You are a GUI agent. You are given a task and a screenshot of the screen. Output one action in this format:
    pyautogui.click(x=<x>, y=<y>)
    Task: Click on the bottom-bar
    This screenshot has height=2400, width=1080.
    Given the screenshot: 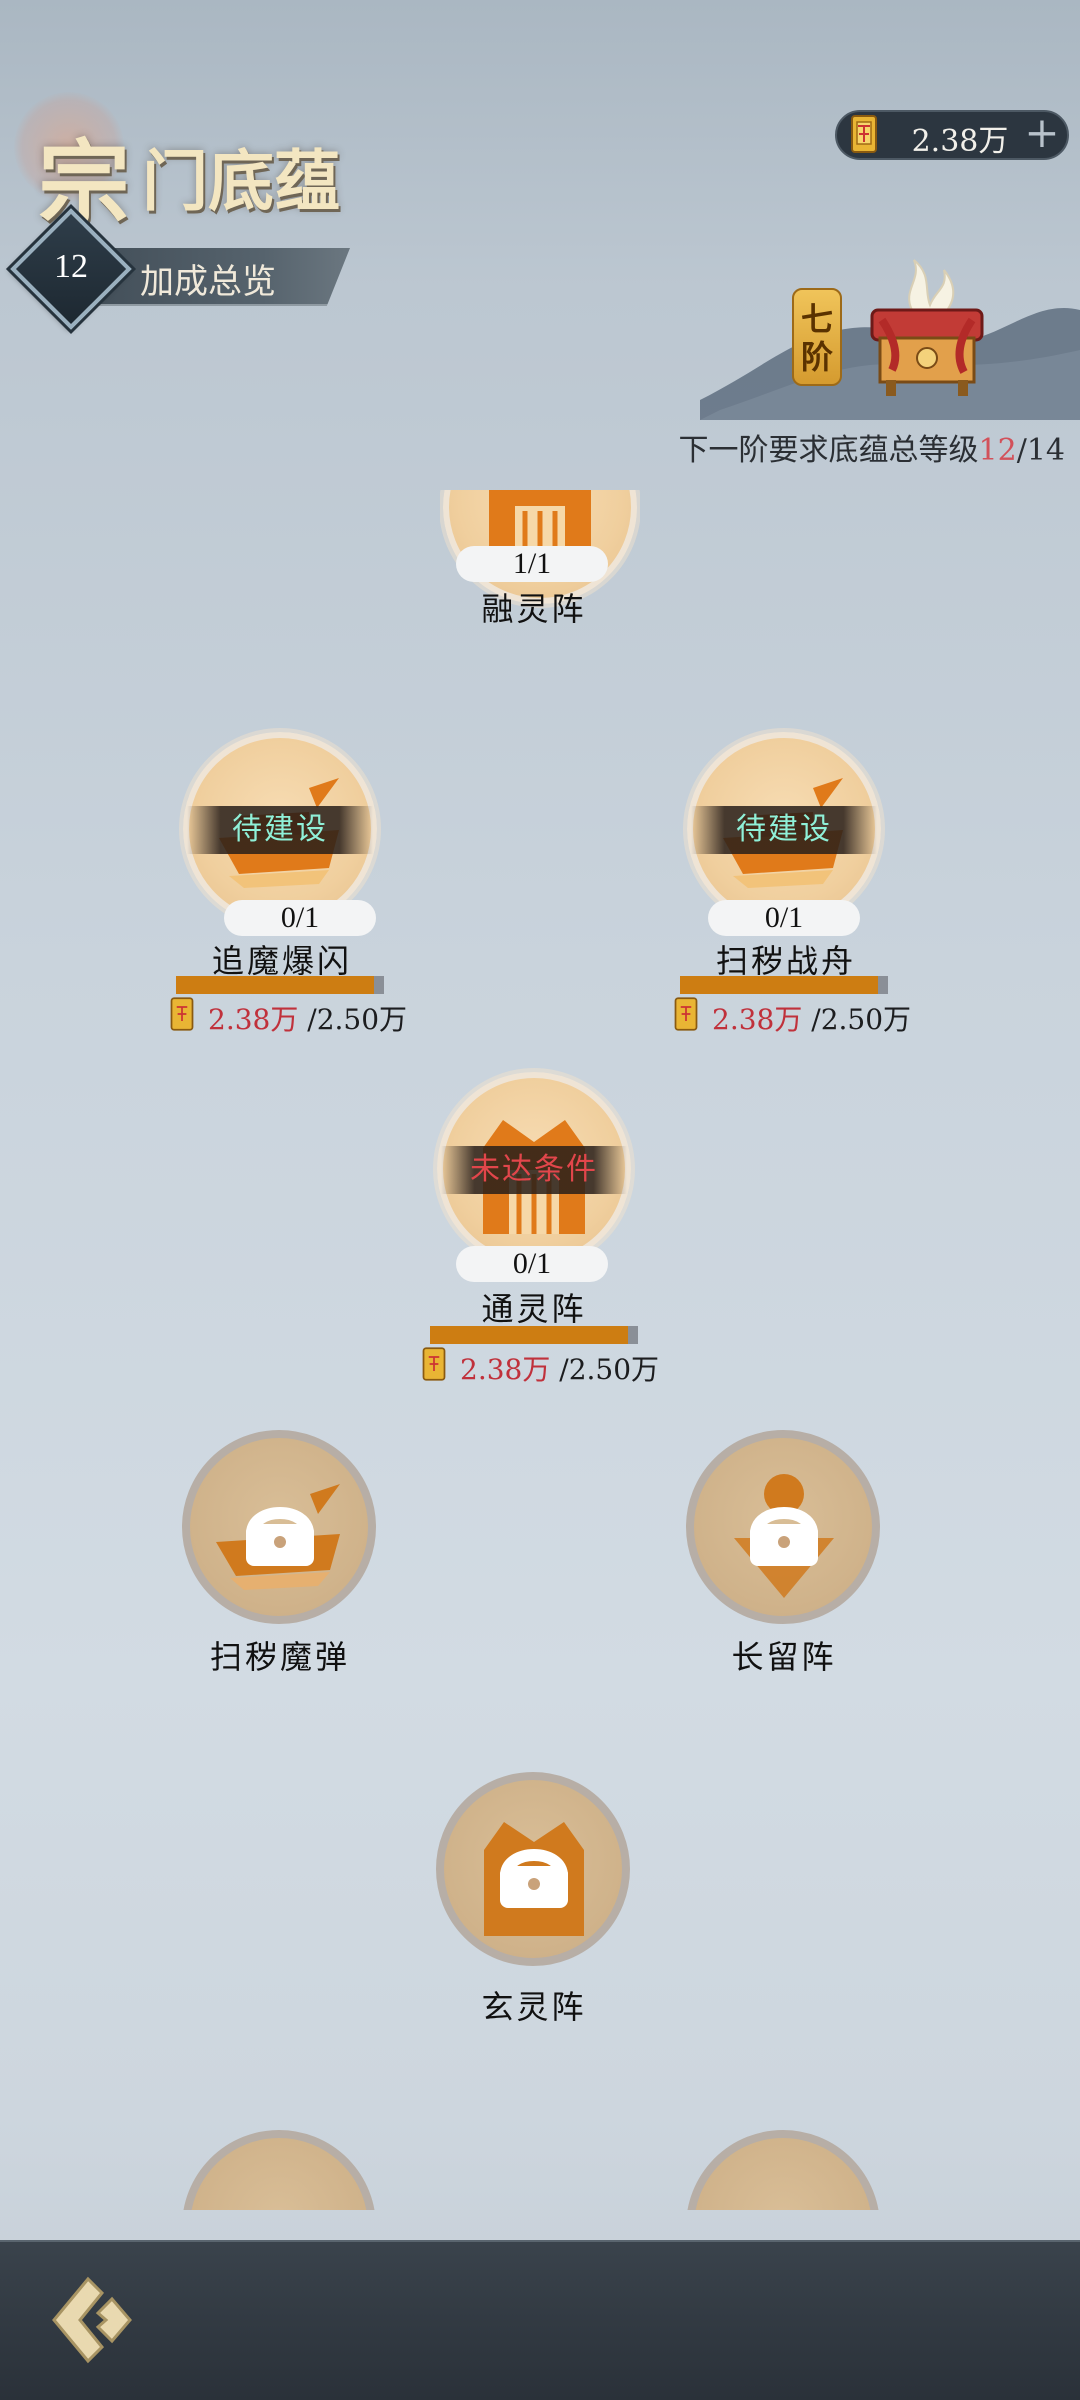 What is the action you would take?
    pyautogui.click(x=540, y=2320)
    